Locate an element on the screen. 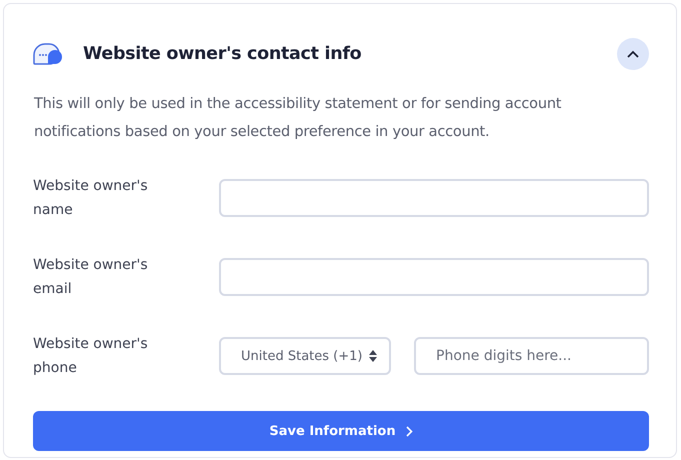  field-label: Website owner's name is located at coordinates (91, 198).